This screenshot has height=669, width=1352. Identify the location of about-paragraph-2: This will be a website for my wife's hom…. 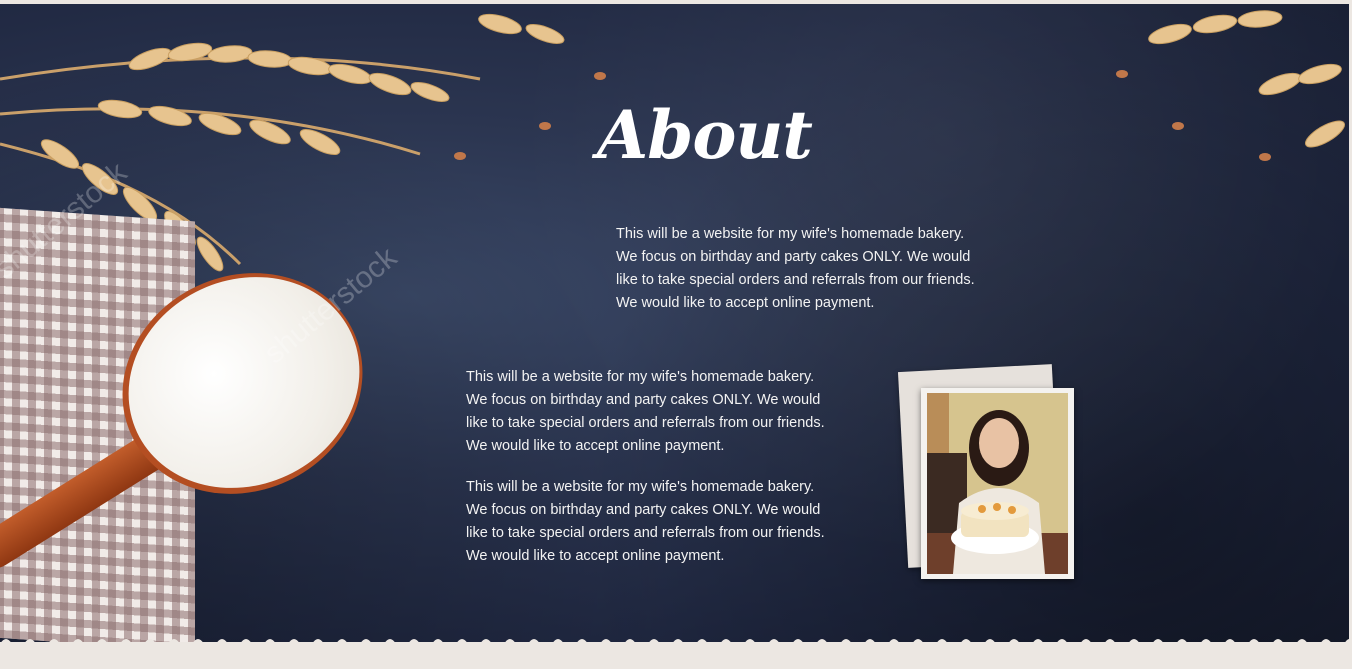
(645, 412).